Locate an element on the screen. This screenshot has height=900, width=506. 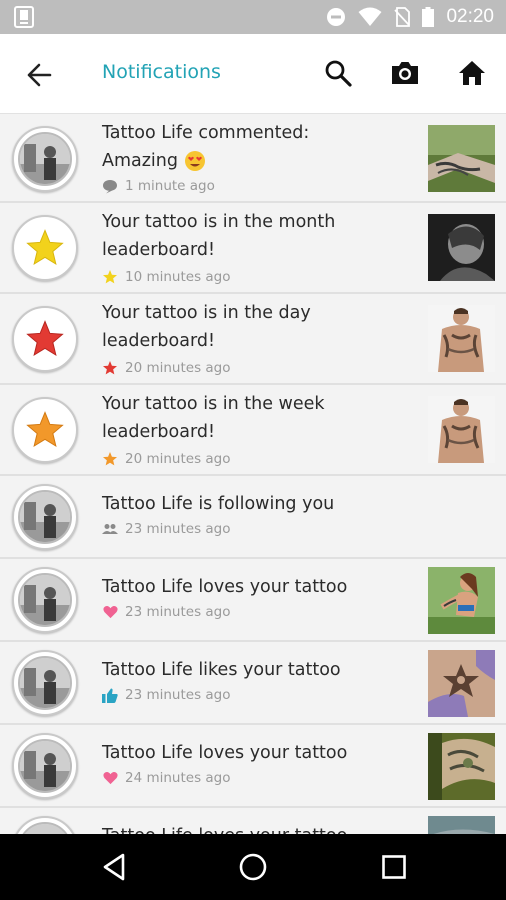
camera-icon is located at coordinates (405, 73).